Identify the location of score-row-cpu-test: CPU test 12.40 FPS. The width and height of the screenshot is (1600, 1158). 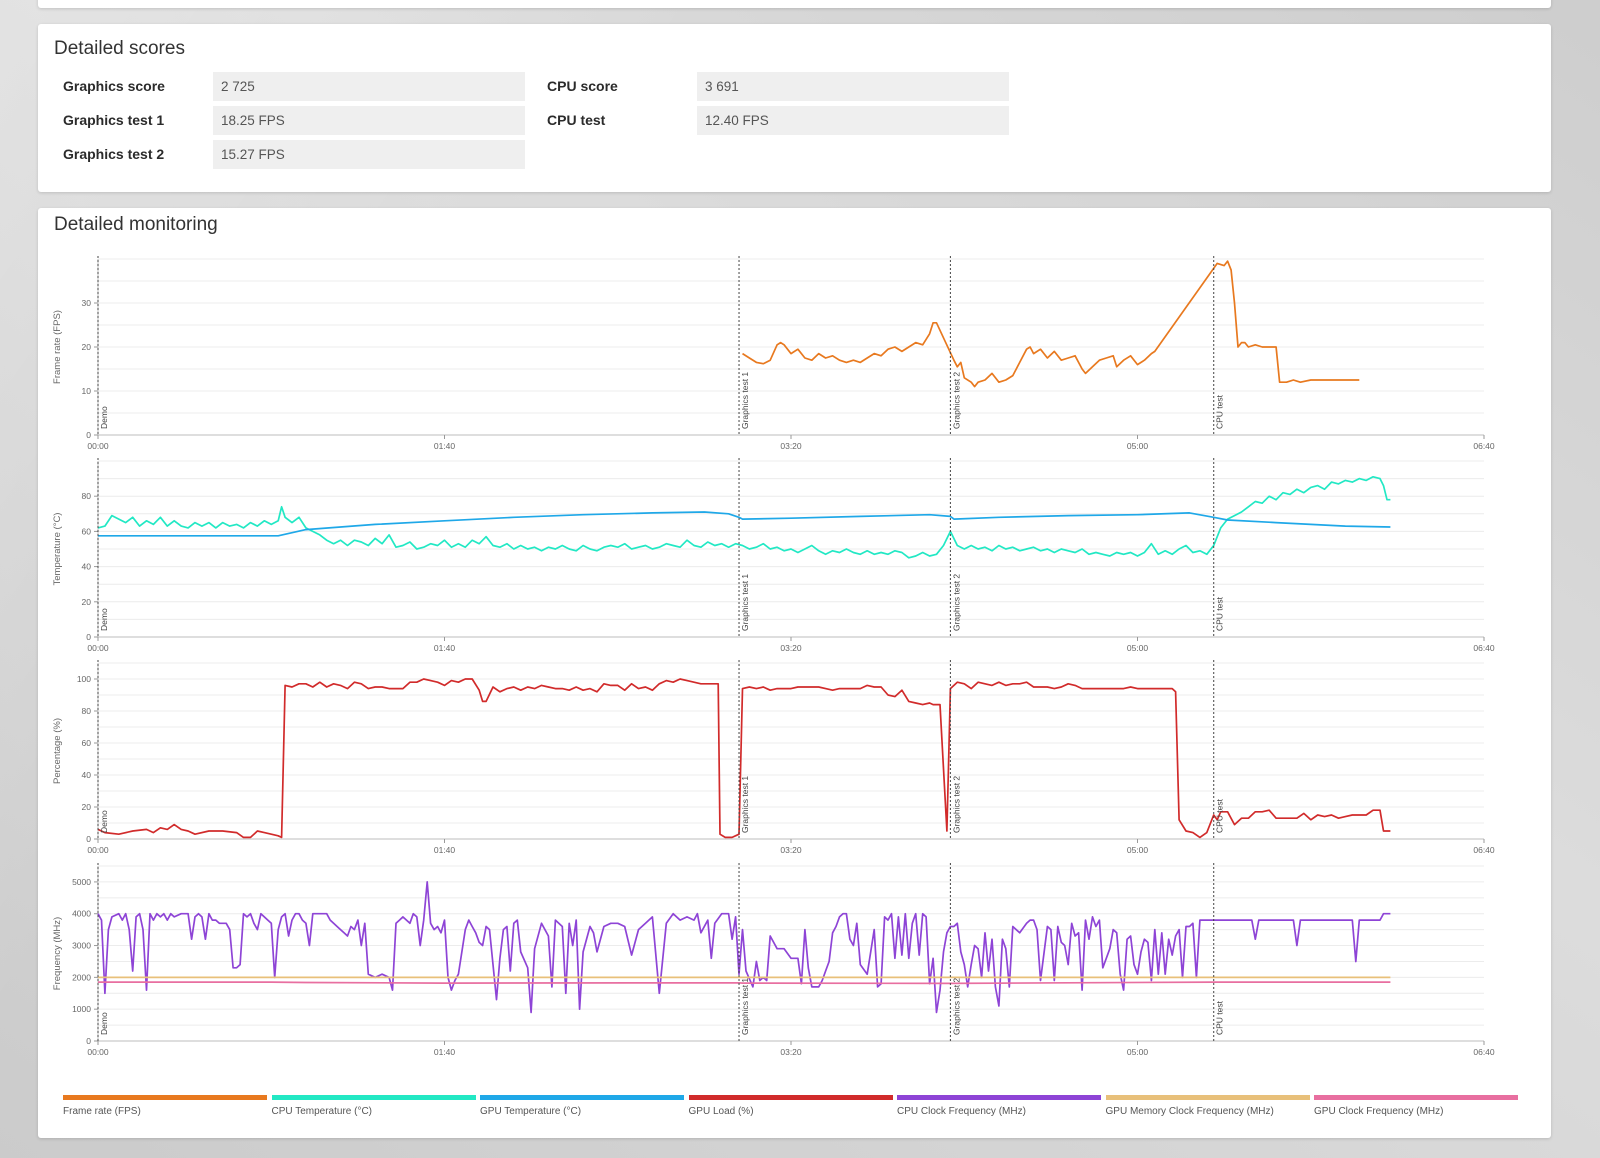
(778, 120).